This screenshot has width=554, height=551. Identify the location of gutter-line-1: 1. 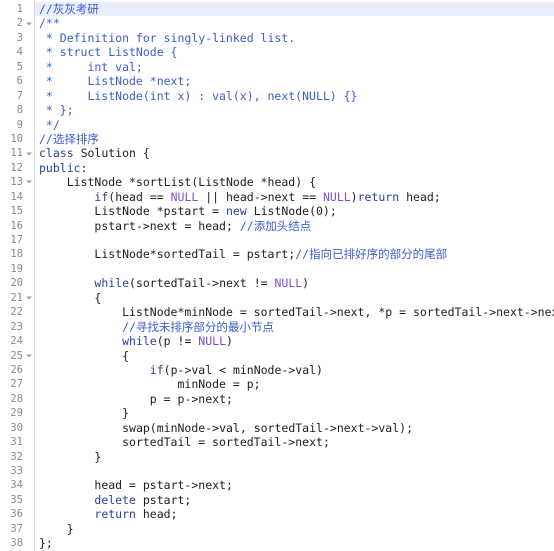
(17, 9).